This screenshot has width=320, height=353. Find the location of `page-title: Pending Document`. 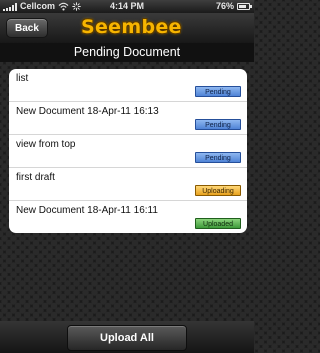

page-title: Pending Document is located at coordinates (127, 52).